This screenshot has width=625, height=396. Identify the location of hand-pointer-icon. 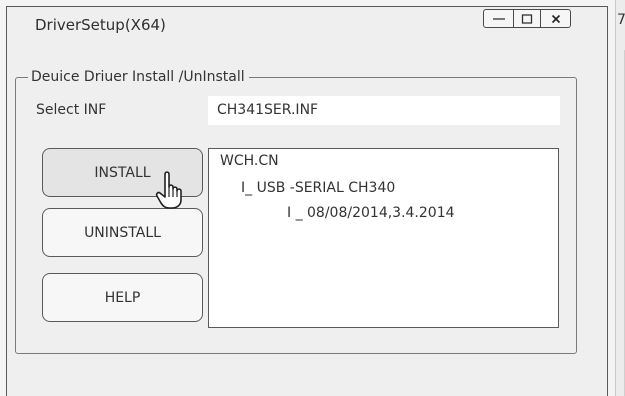
(168, 190).